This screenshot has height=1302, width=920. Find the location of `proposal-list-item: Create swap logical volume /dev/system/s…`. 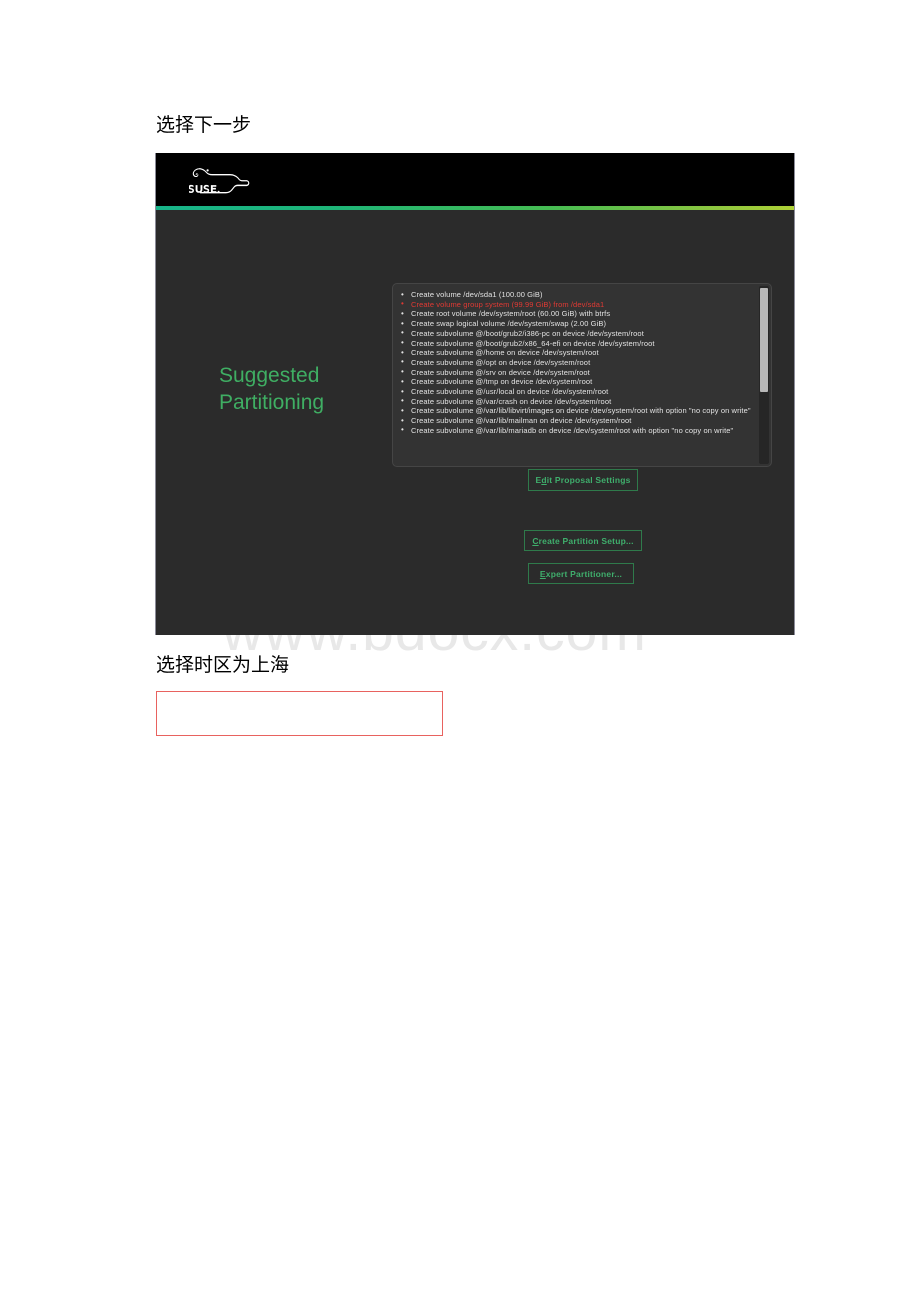

proposal-list-item: Create swap logical volume /dev/system/s… is located at coordinates (577, 324).